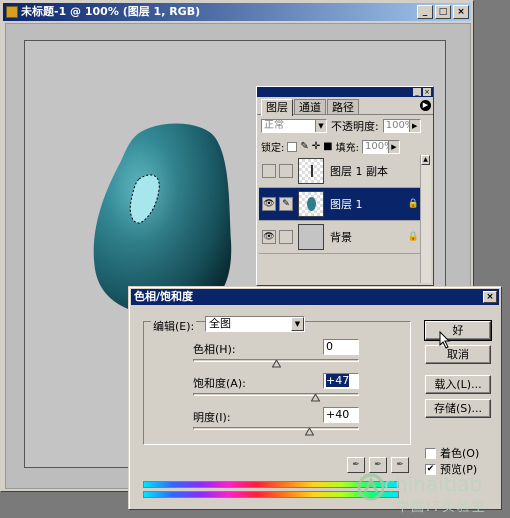 The image size is (510, 518). I want to click on colorize-label: 着色(O), so click(460, 453).